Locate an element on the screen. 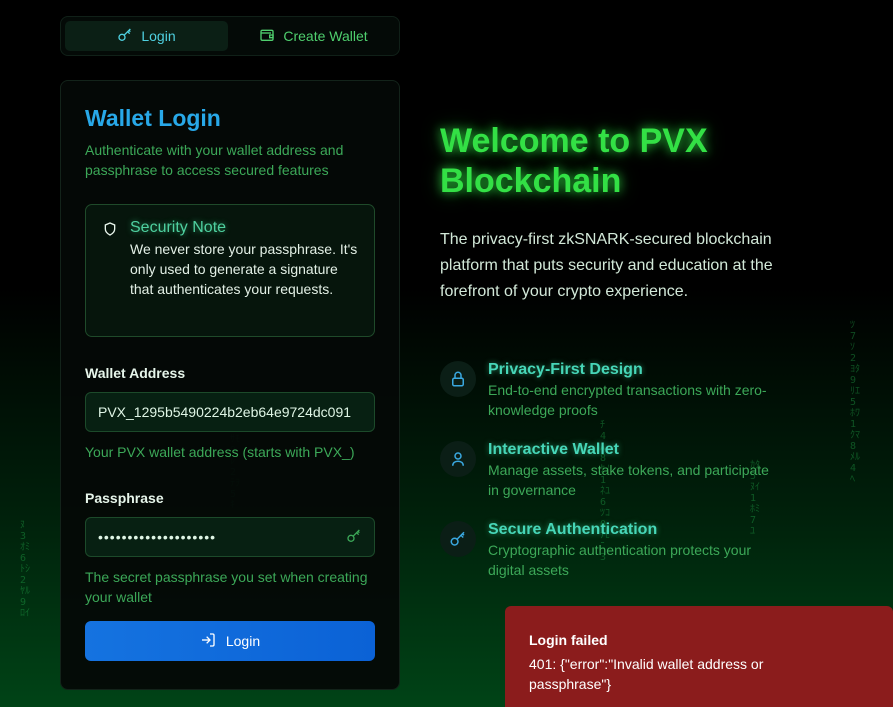 The width and height of the screenshot is (893, 707). wallet-address-input: PVX_1295b5490224b2eb64e9724dc091 is located at coordinates (230, 412).